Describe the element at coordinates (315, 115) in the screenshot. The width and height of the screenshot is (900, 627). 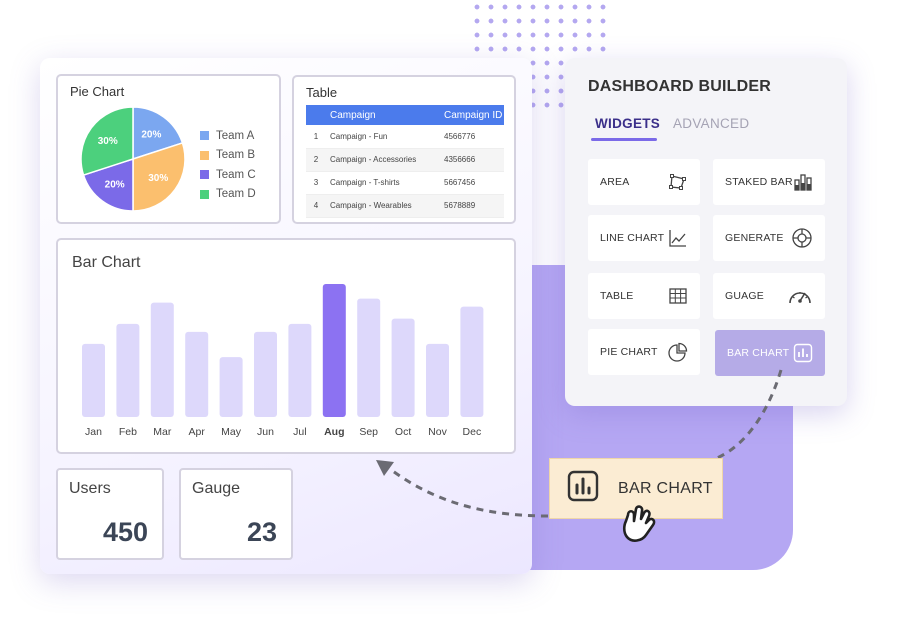
I see `table-header-index` at that location.